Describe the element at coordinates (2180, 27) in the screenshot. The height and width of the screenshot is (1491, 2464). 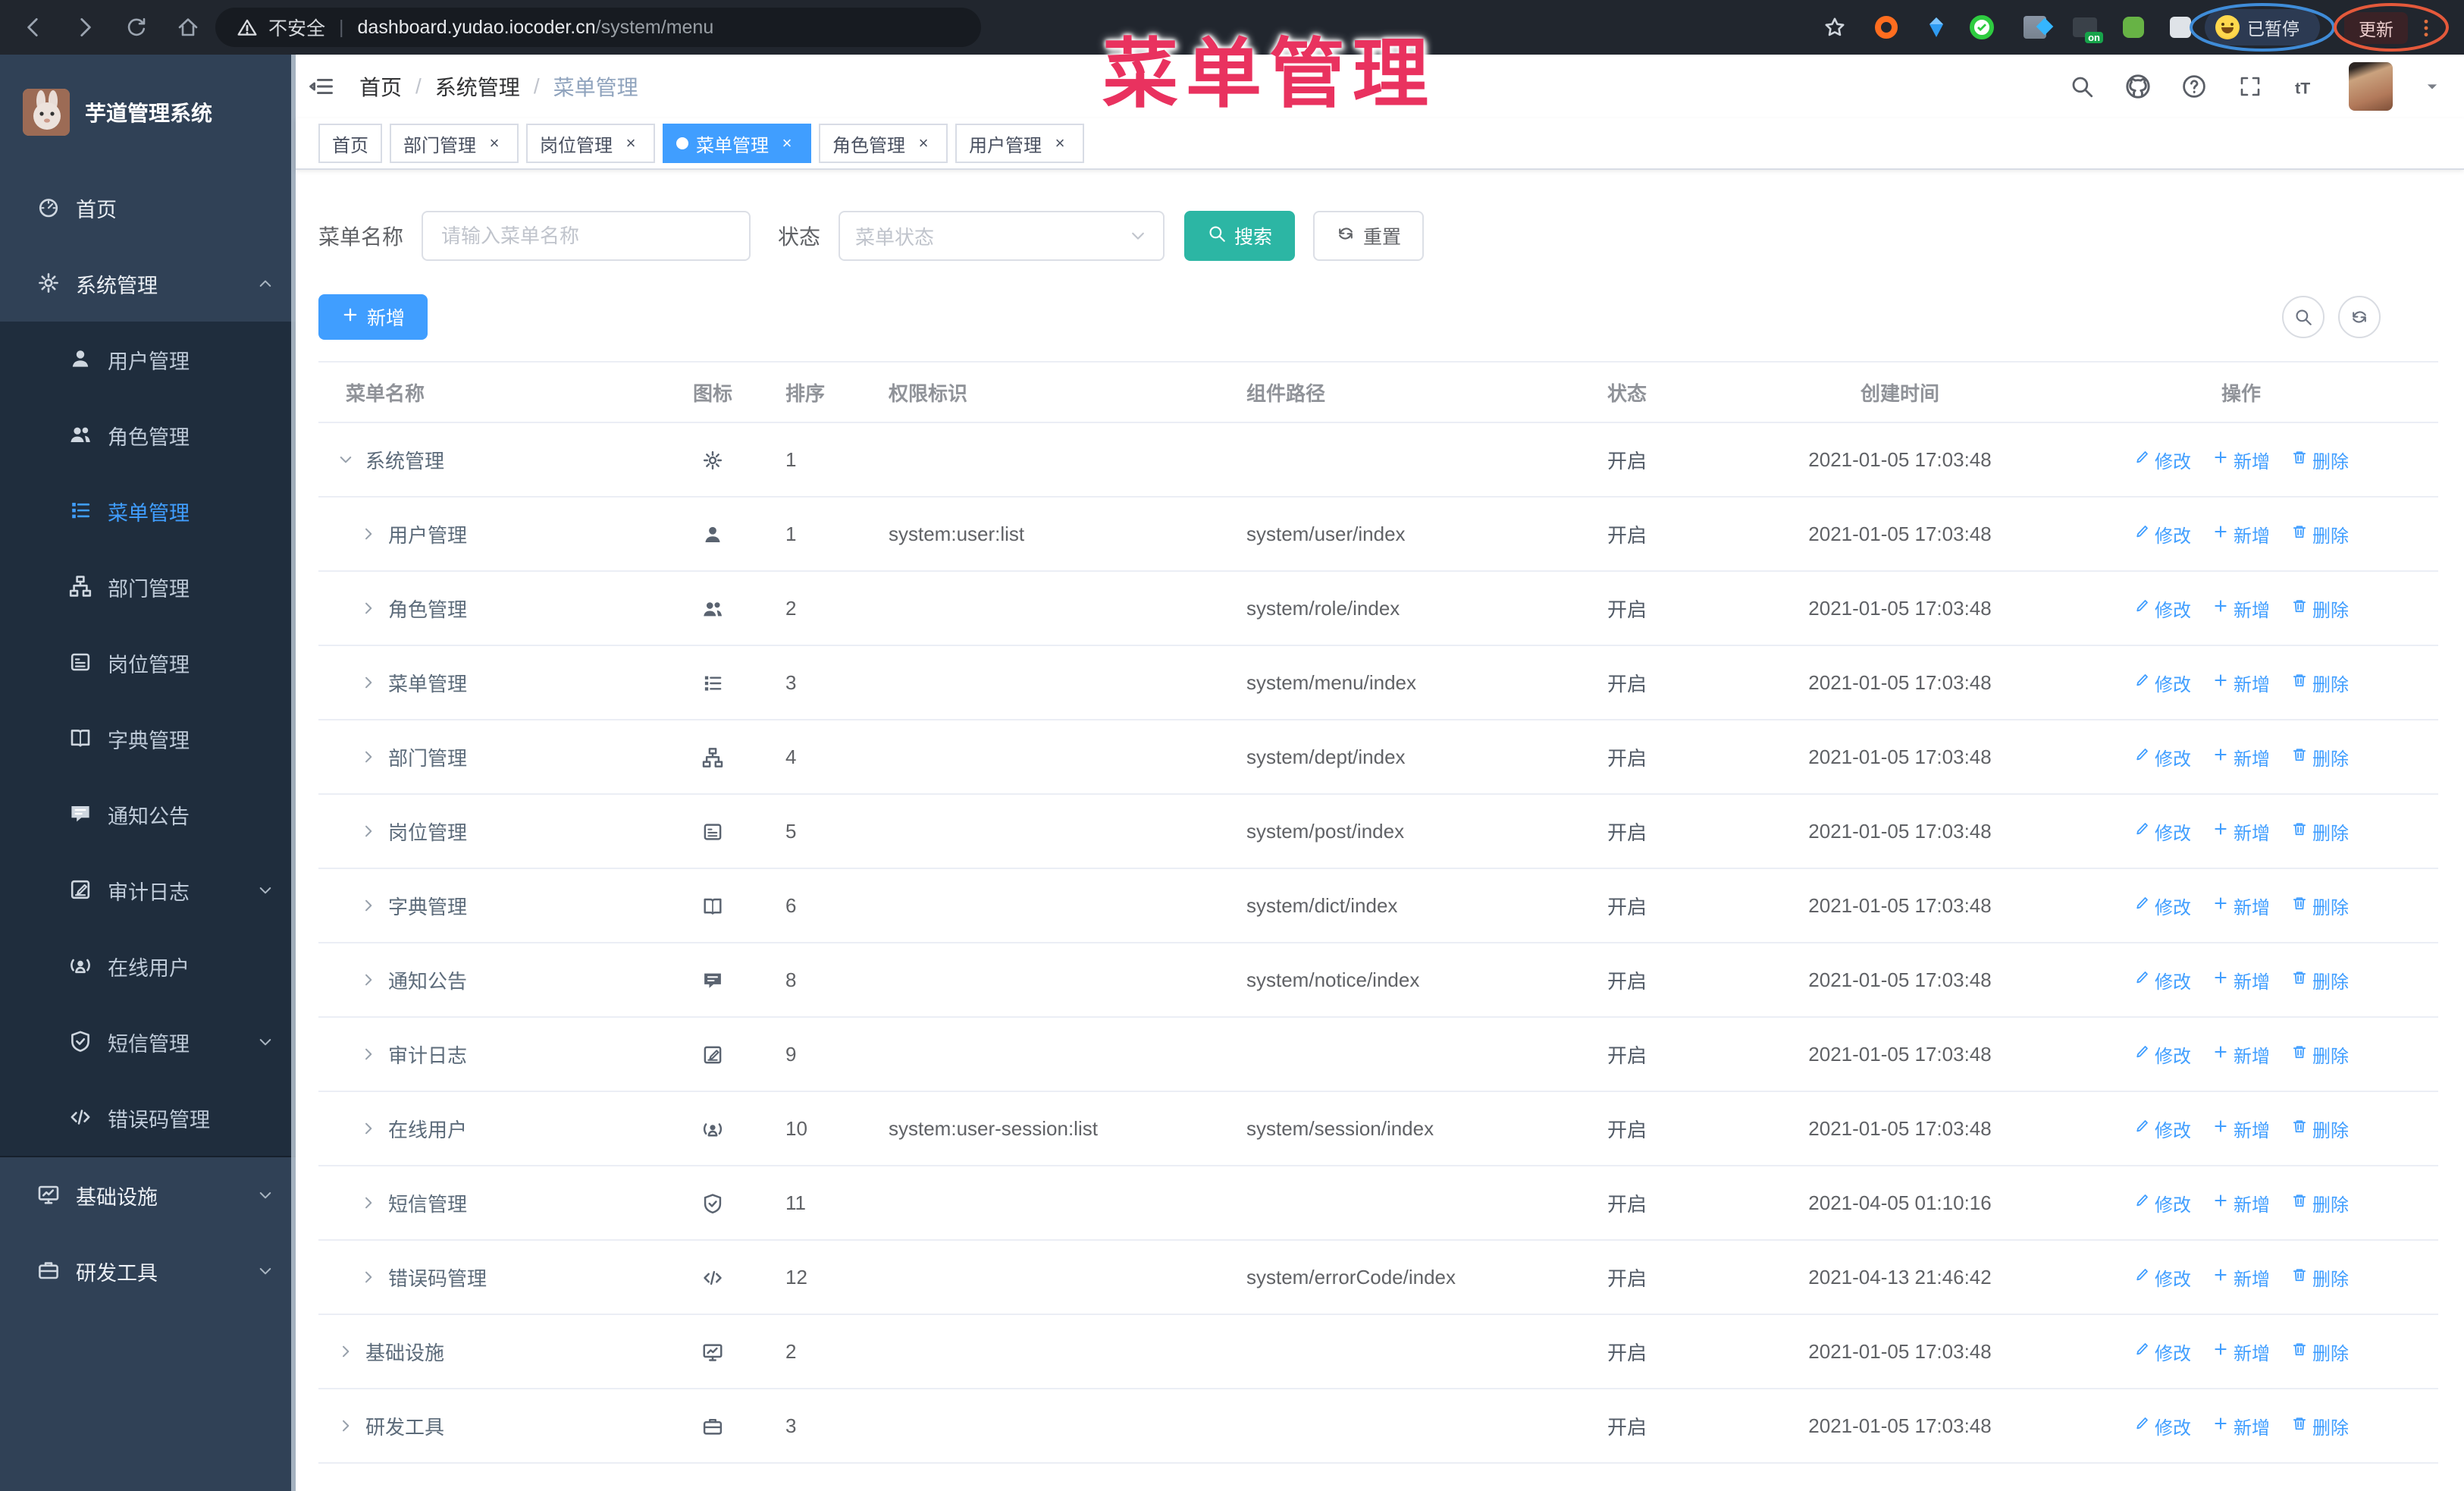
I see `extension-puzzle-icon` at that location.